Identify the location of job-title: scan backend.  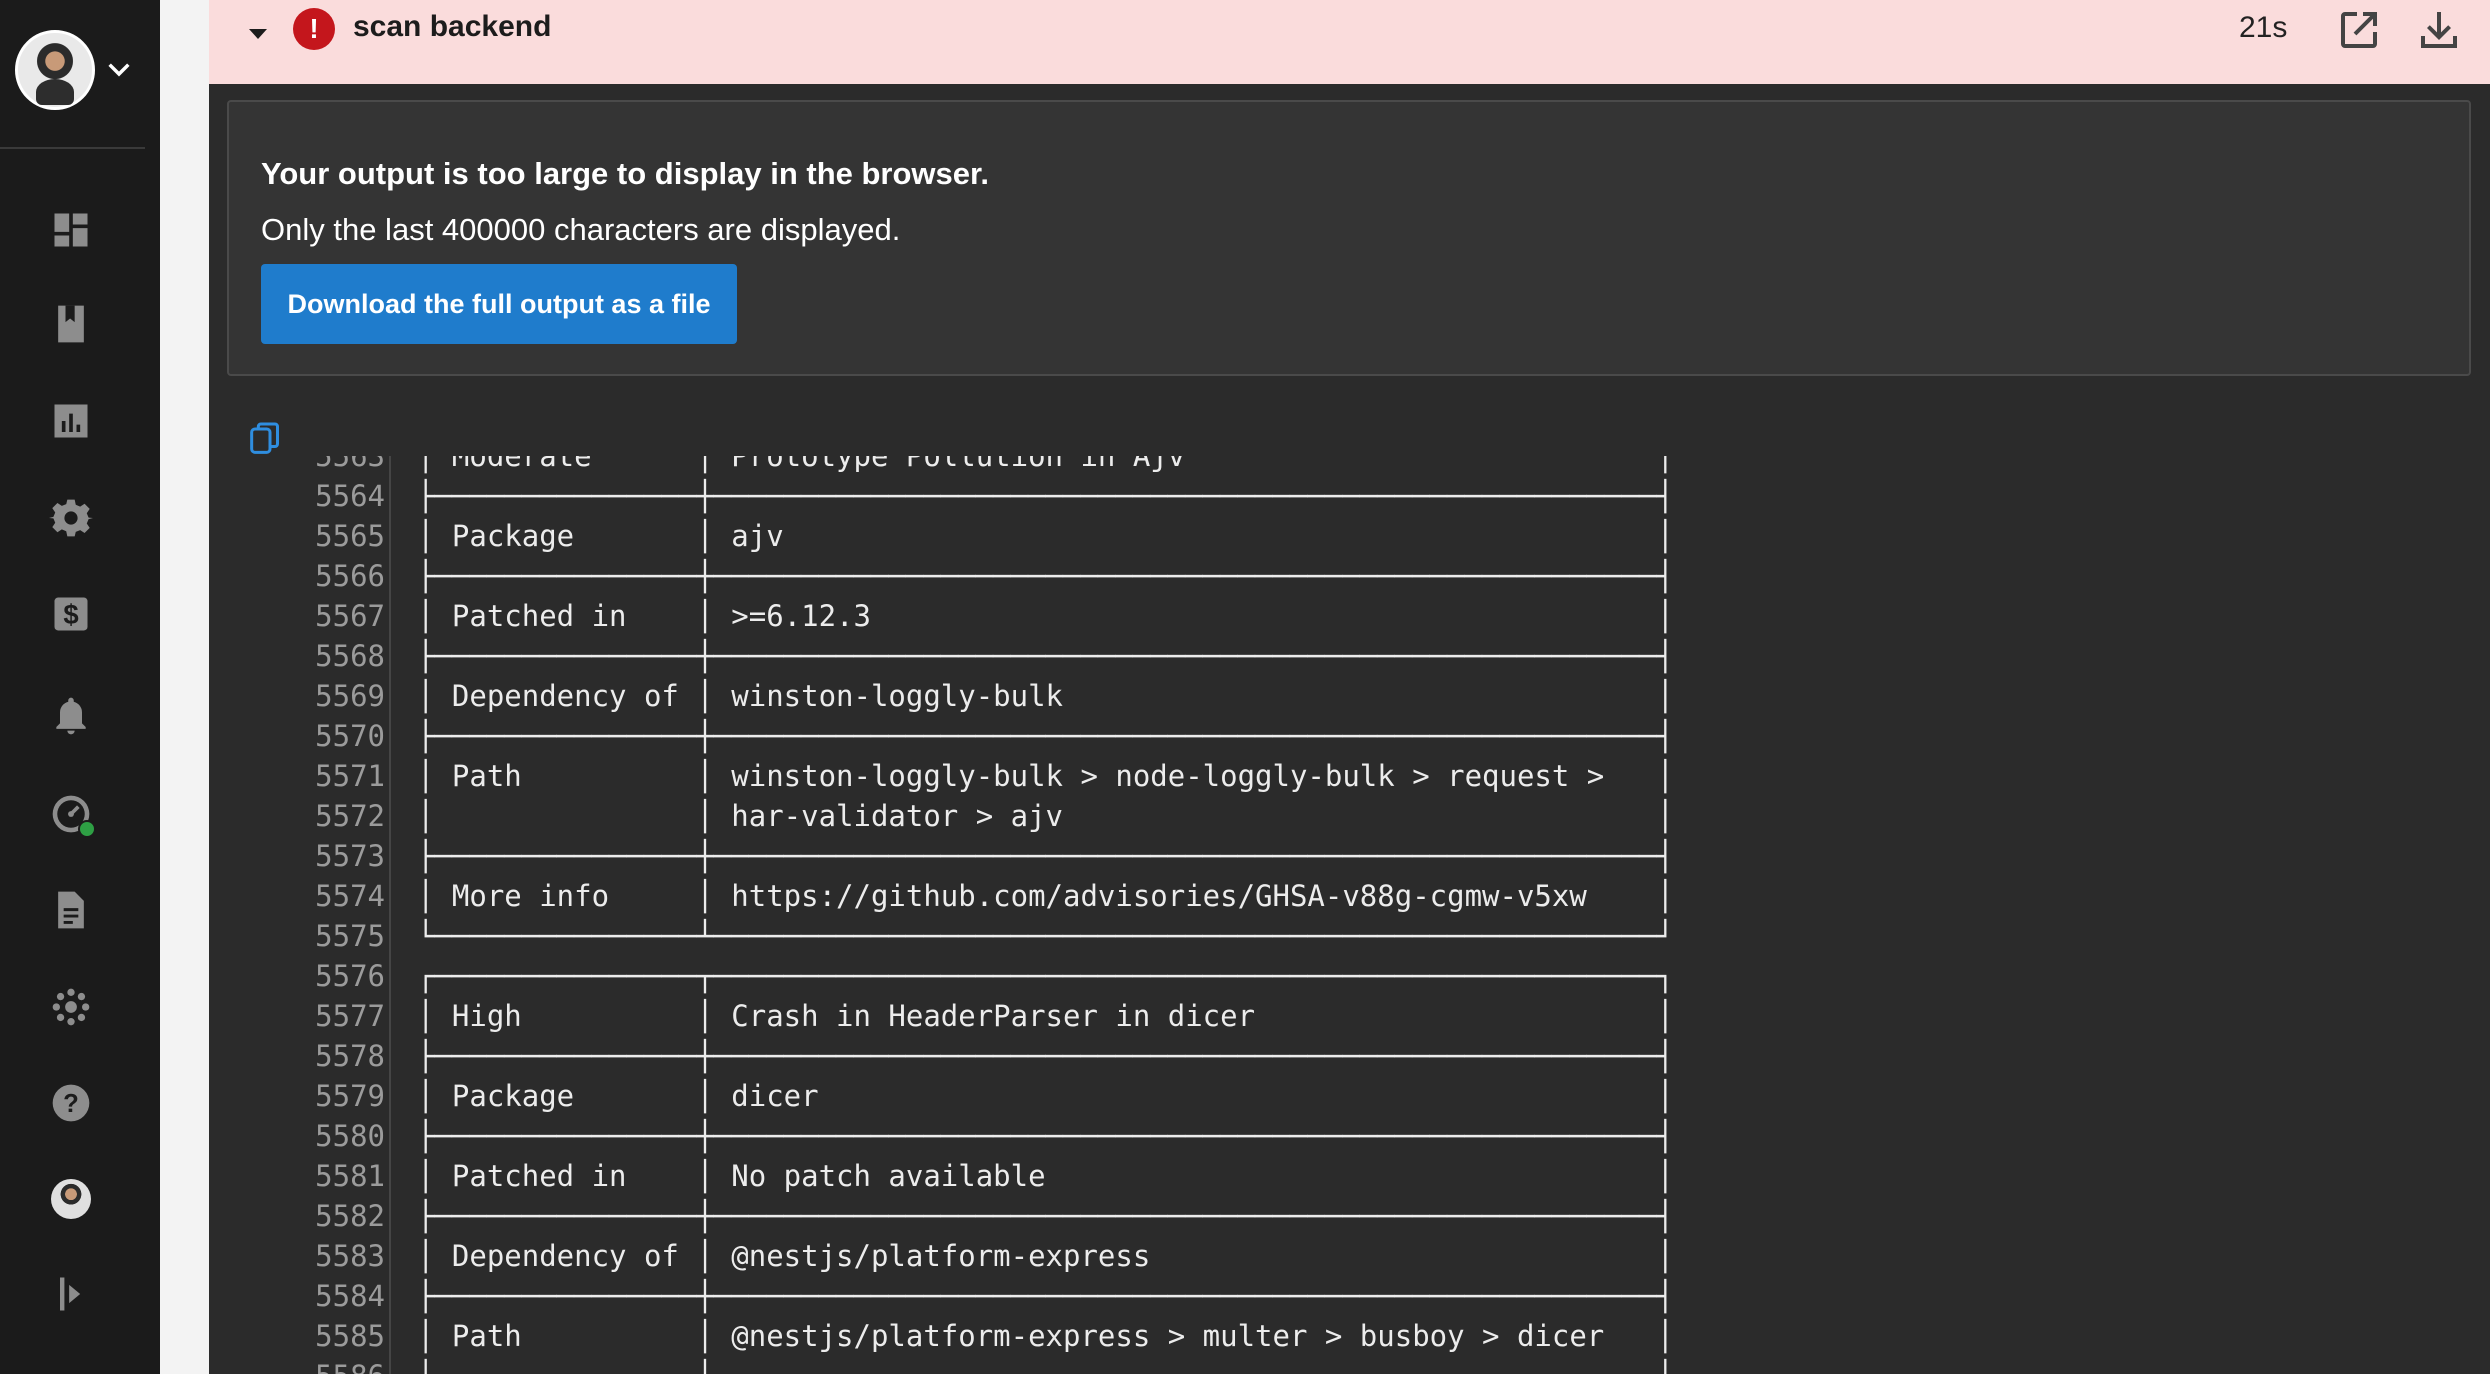
(452, 26).